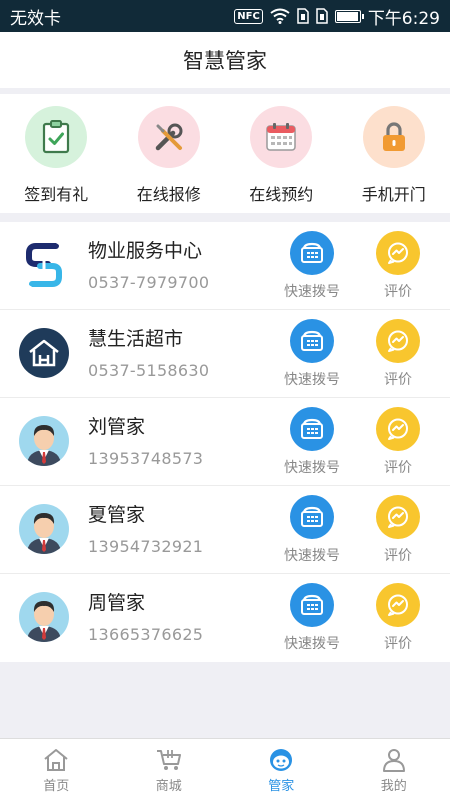  What do you see at coordinates (248, 16) in the screenshot?
I see `nfc-icon: NFC` at bounding box center [248, 16].